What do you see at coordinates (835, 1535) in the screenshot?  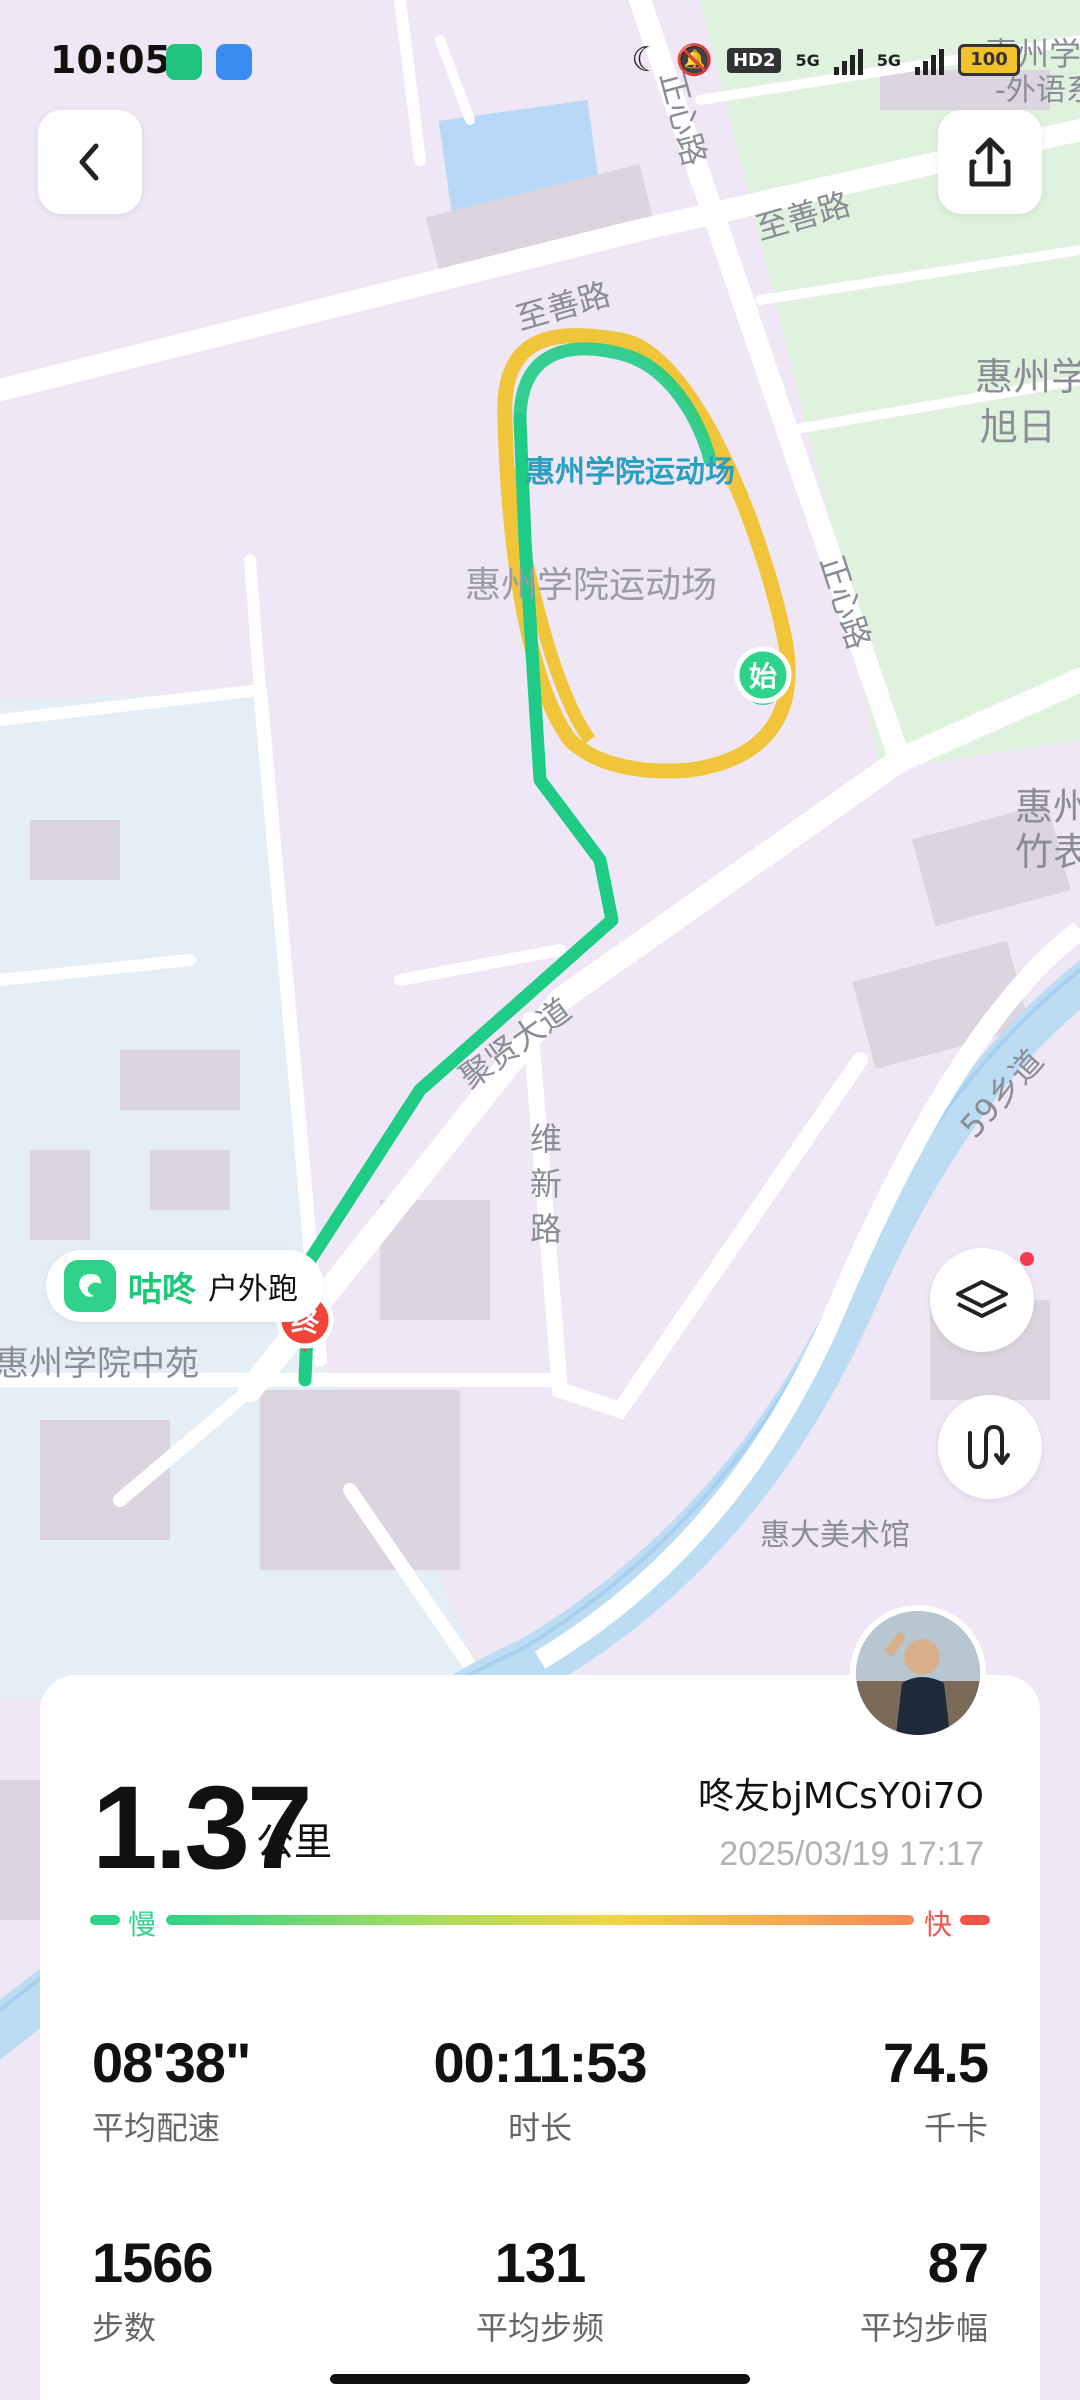 I see `poi-art-museum: 惠大美术馆` at bounding box center [835, 1535].